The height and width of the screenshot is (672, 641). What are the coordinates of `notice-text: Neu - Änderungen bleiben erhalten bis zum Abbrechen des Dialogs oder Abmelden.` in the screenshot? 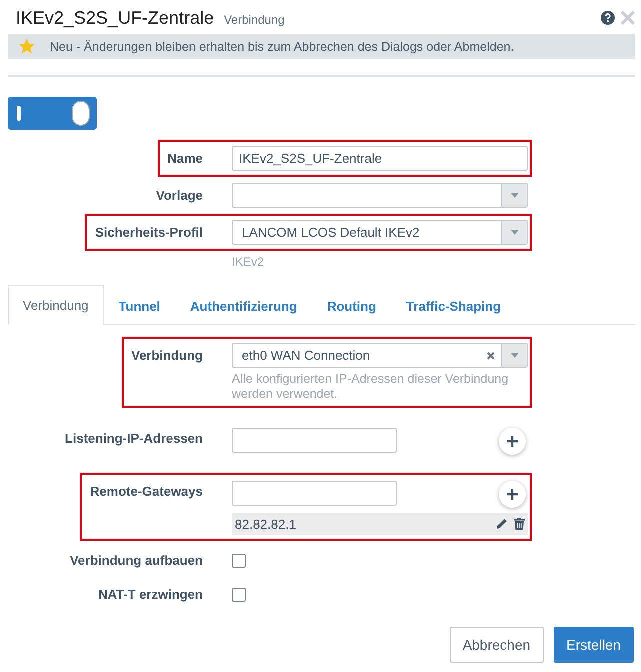 It's located at (282, 47).